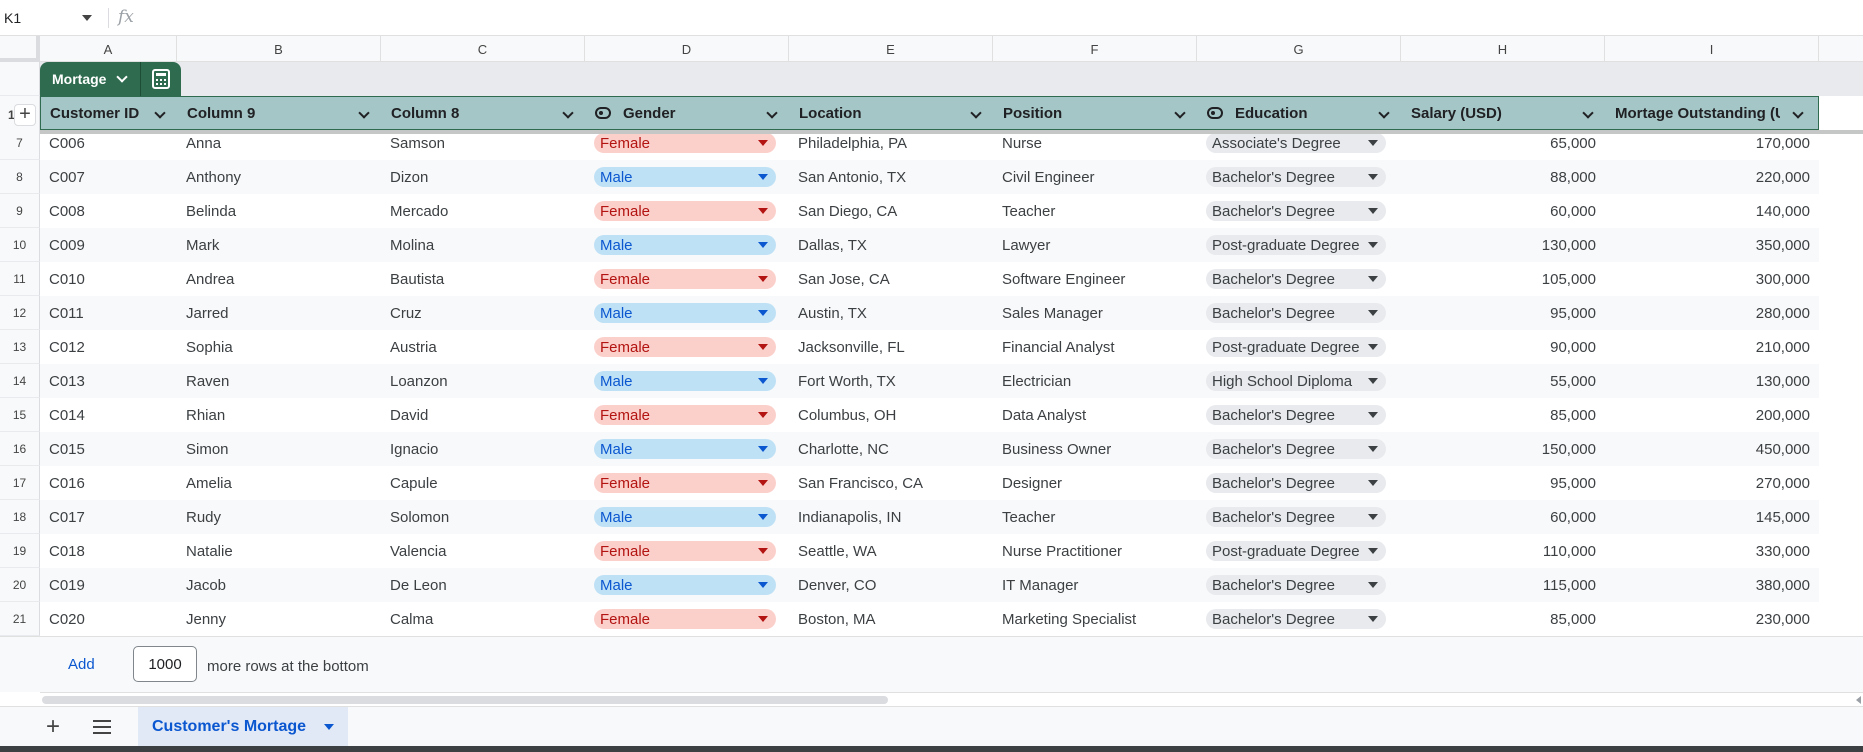 The width and height of the screenshot is (1863, 752). I want to click on add-sheet-plus-icon: +, so click(53, 727).